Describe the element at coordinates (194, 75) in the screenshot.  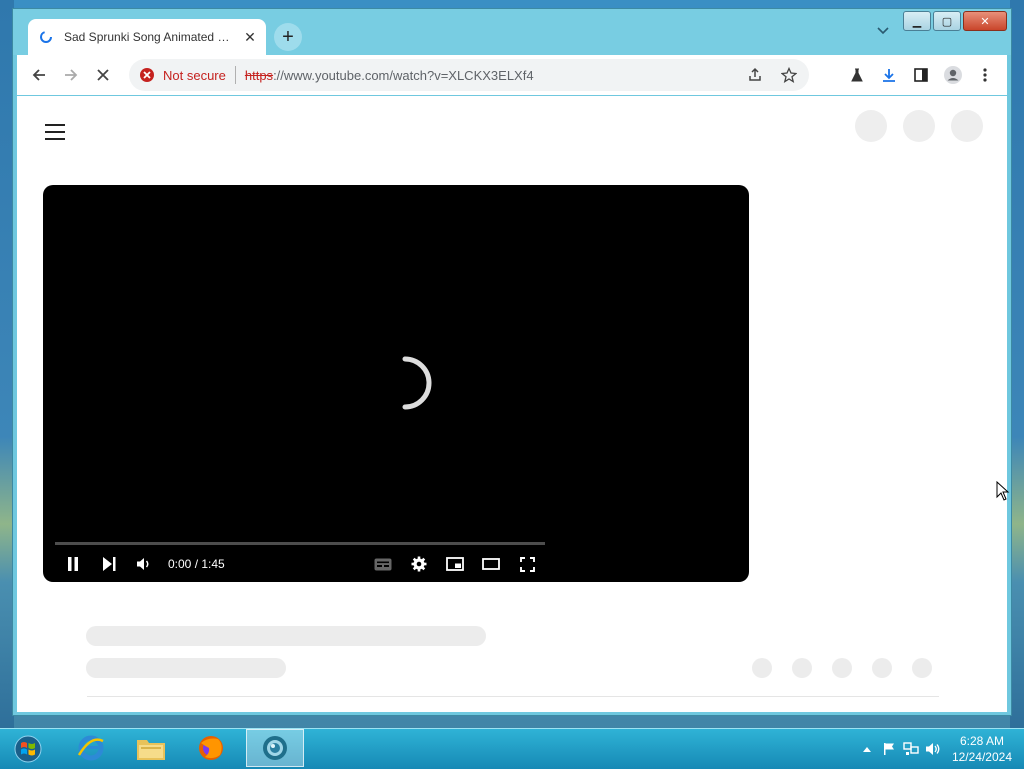
I see `security-label: Not secure` at that location.